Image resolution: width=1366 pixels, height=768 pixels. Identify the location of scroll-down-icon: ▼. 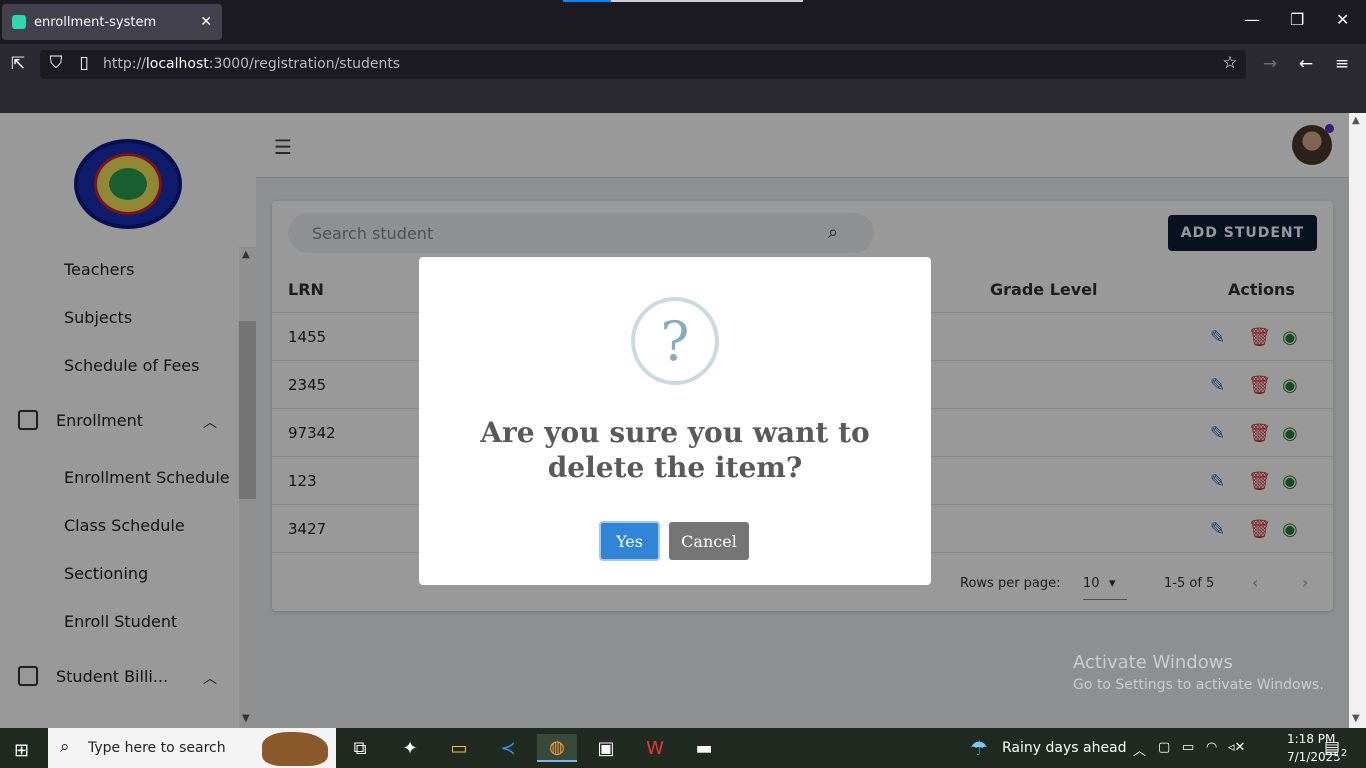
(1356, 718).